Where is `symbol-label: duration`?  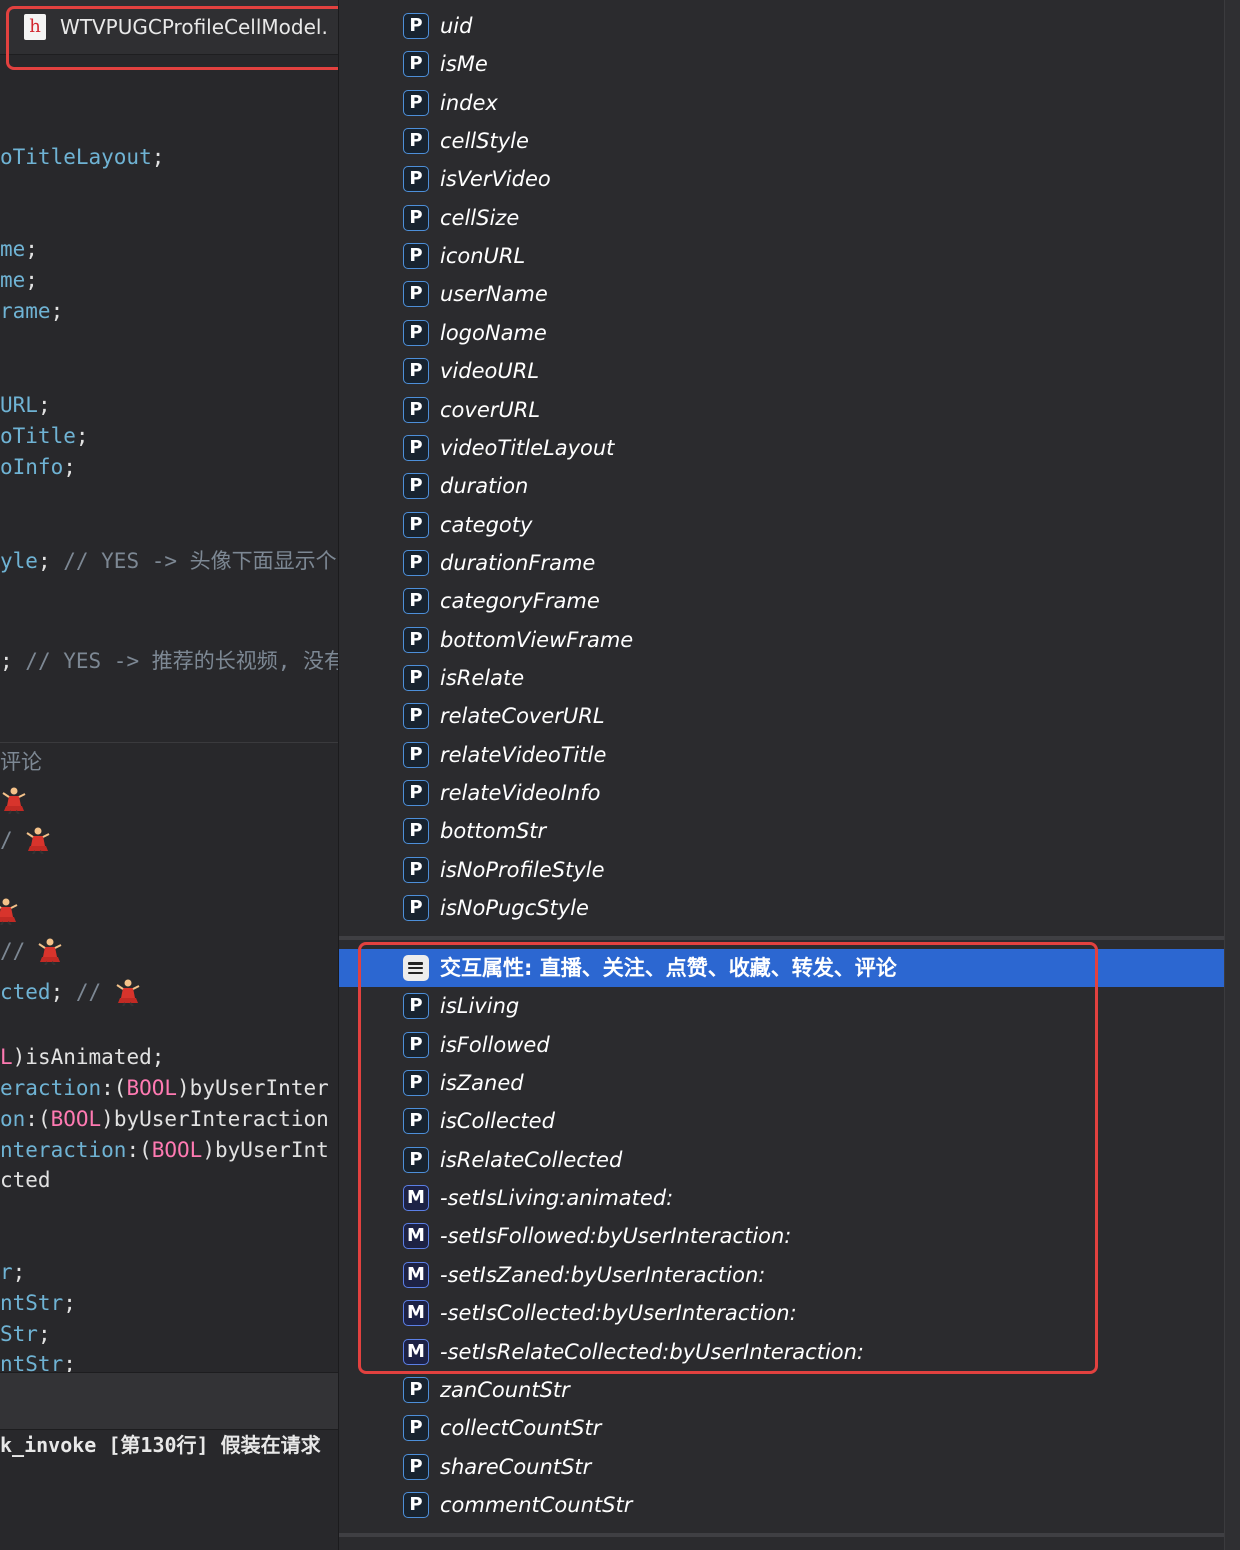 symbol-label: duration is located at coordinates (484, 486).